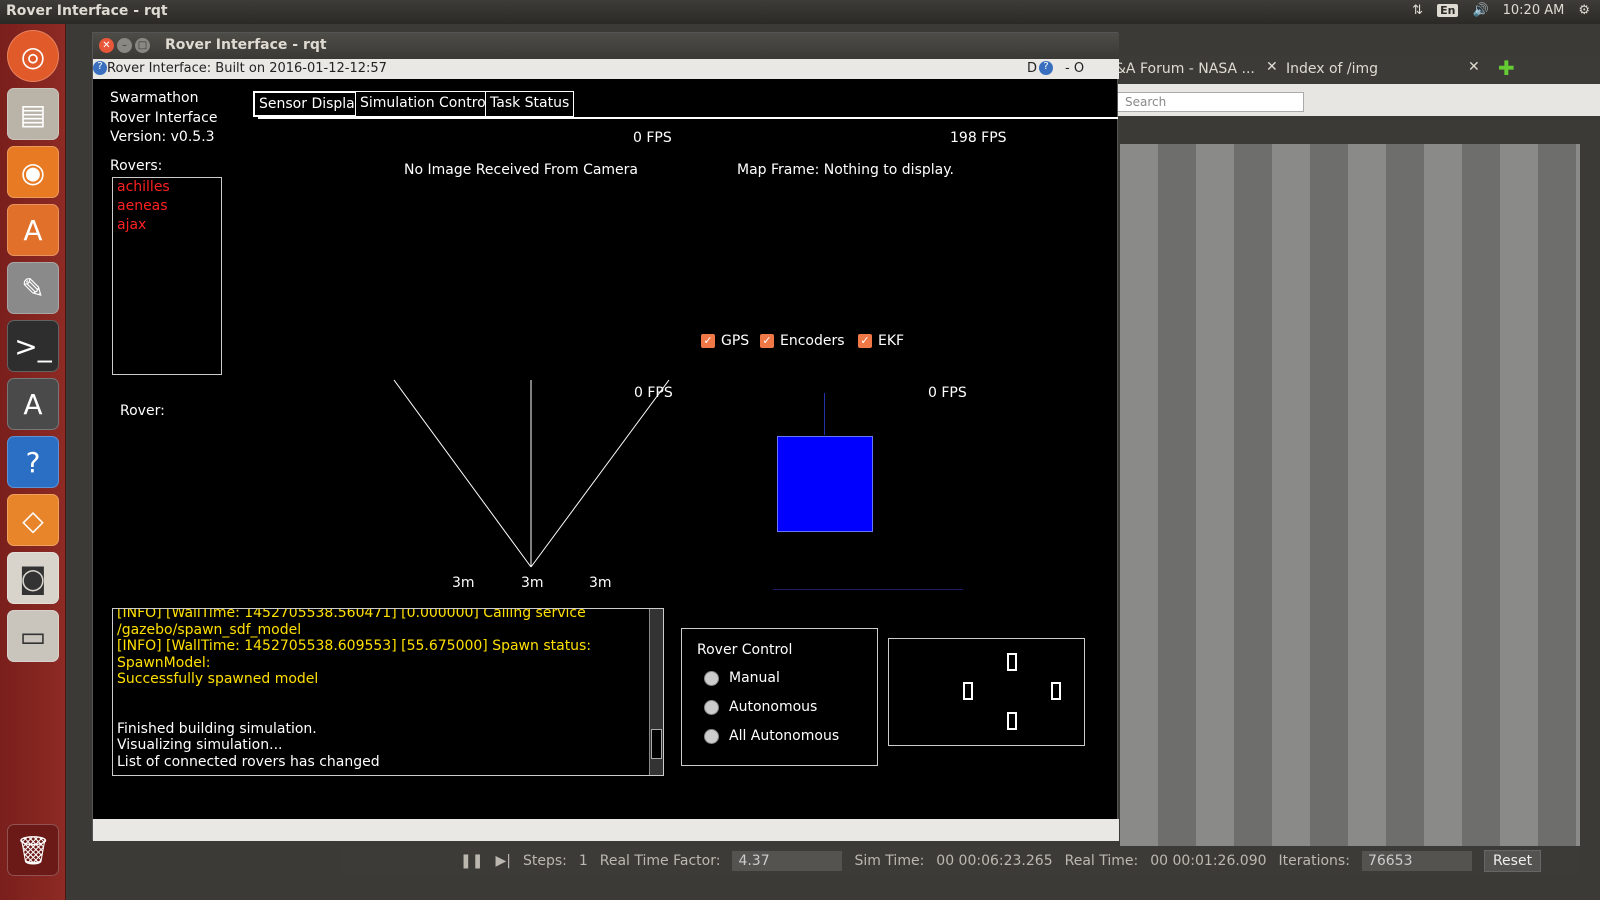  What do you see at coordinates (656, 692) in the screenshot?
I see `log-scrollbar` at bounding box center [656, 692].